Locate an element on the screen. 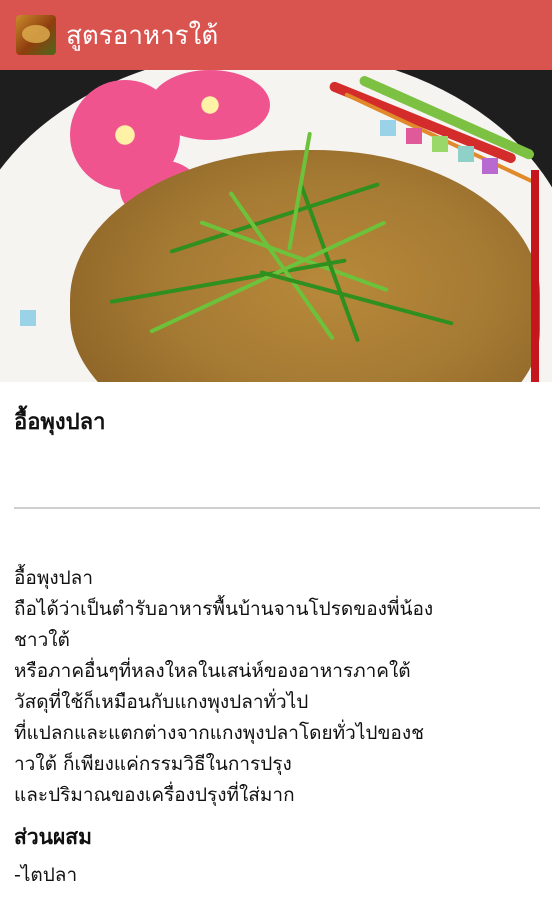  app-bar: สูตรอาหารใต้ is located at coordinates (276, 35).